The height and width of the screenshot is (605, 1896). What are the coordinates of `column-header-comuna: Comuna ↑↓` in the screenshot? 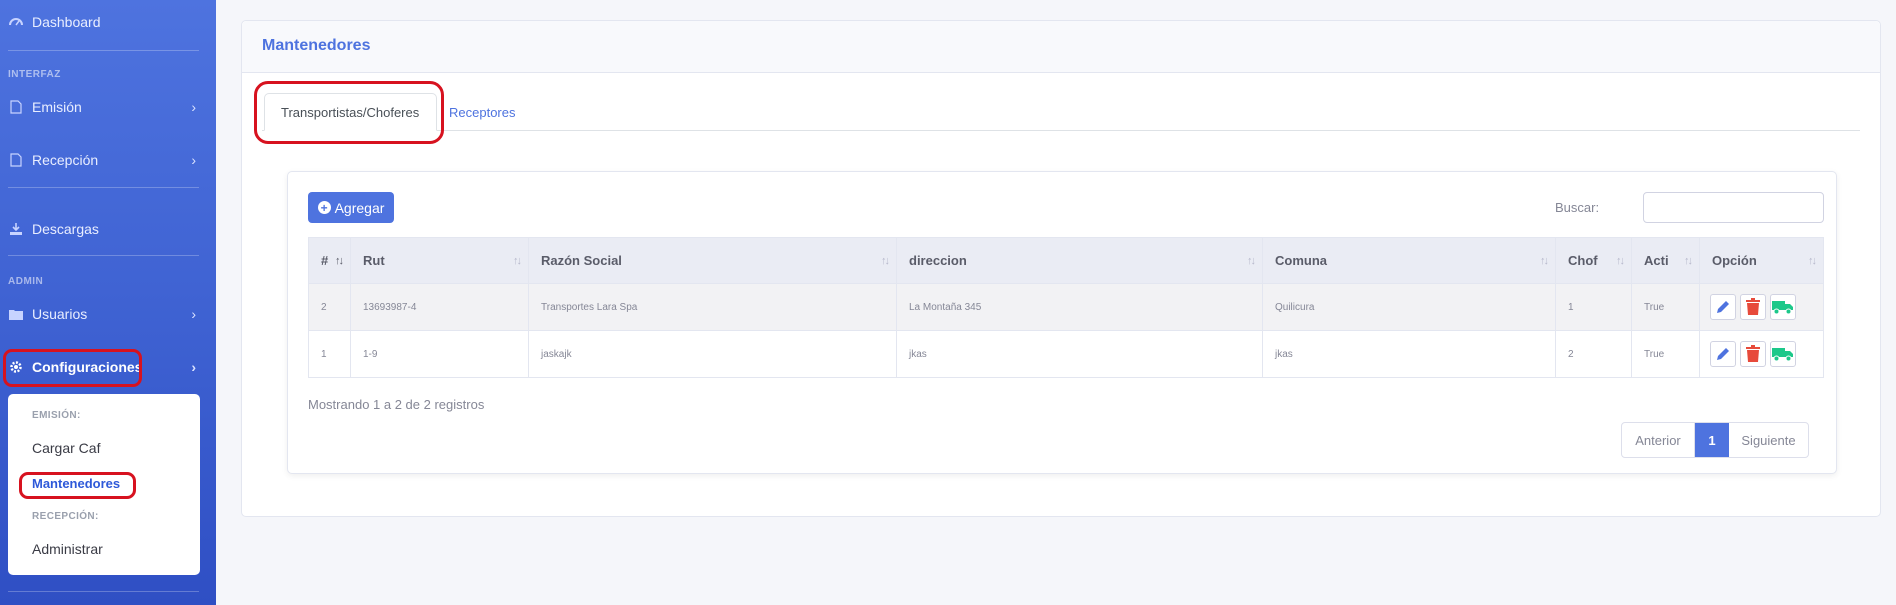 It's located at (1409, 260).